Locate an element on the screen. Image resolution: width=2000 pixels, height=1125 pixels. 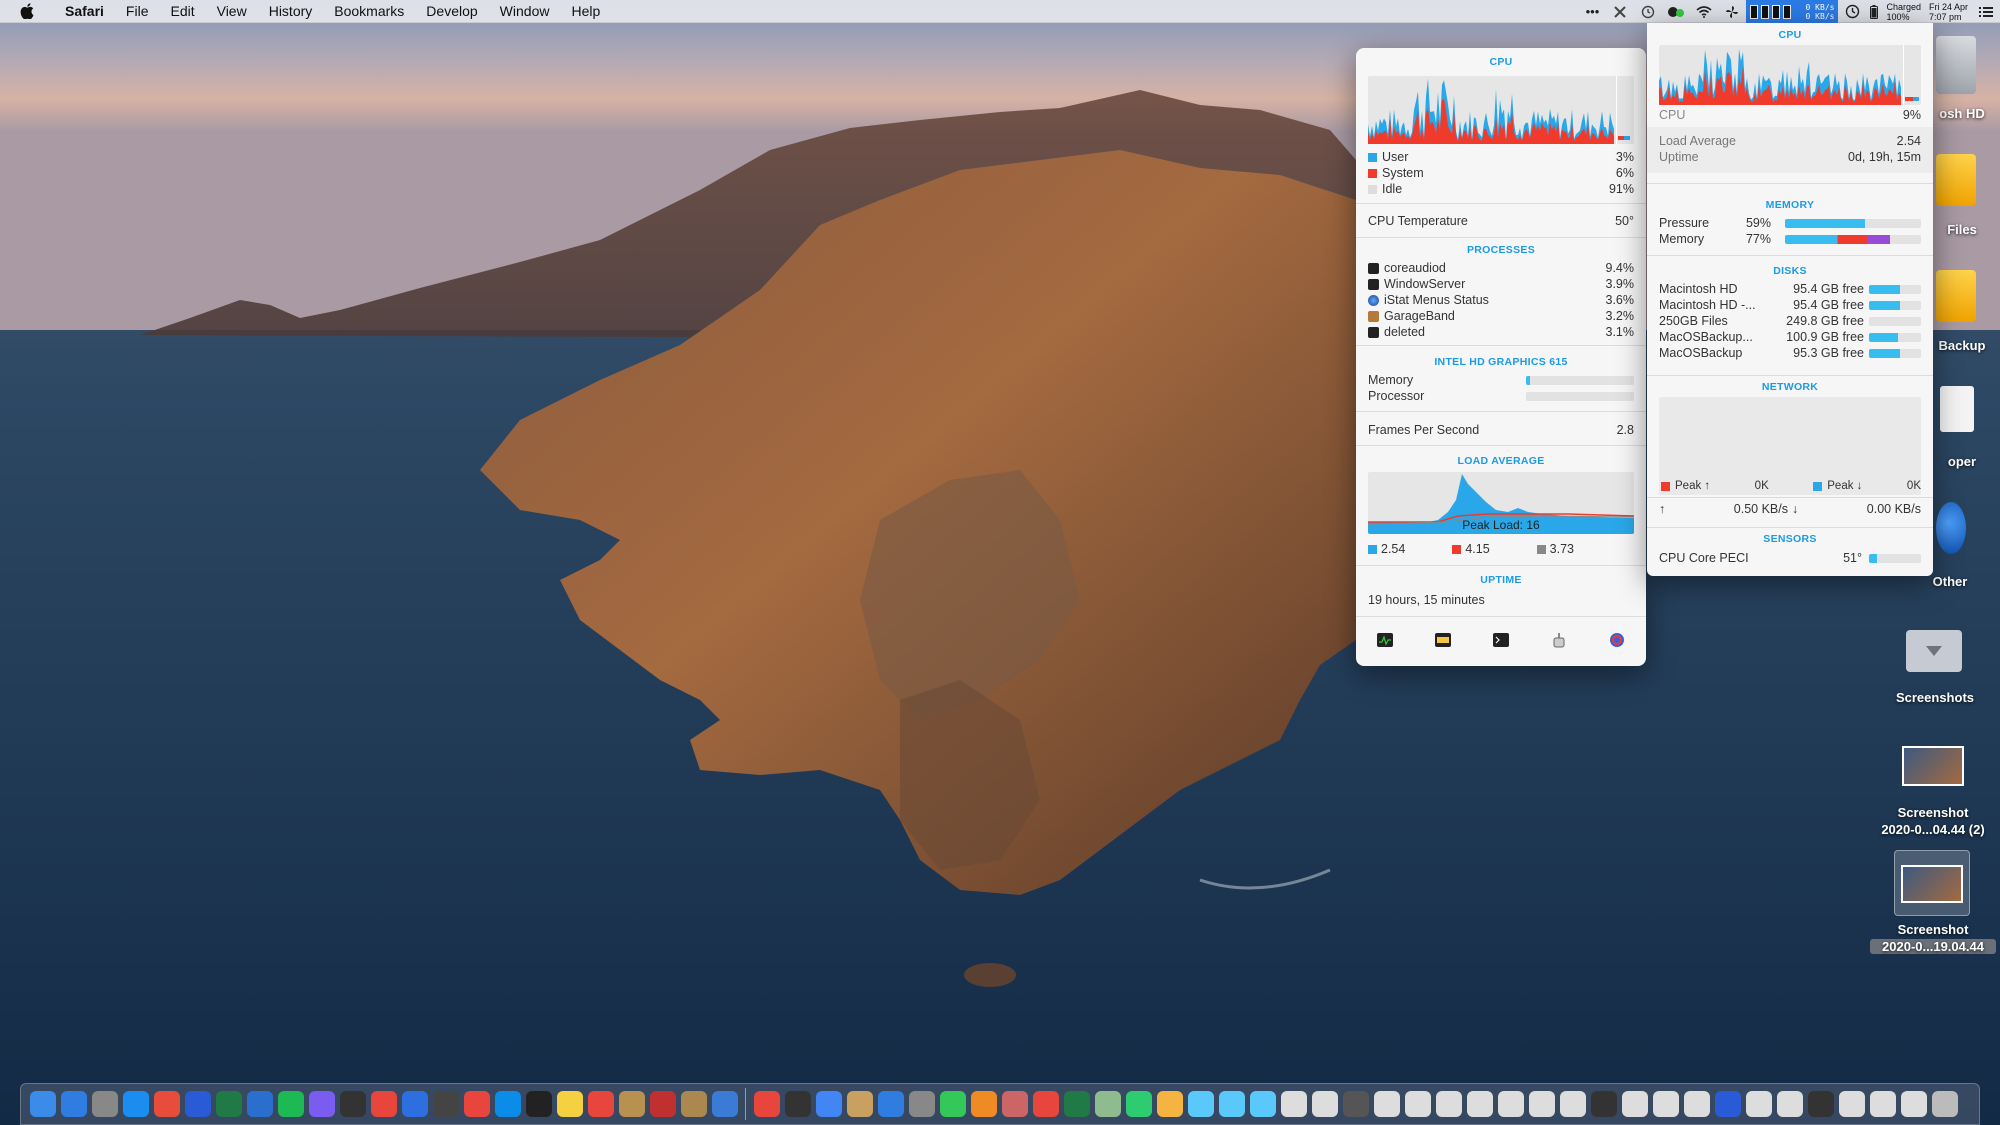
disk-row: Macintosh HD -... 95.4 GB free is located at coordinates (1790, 305).